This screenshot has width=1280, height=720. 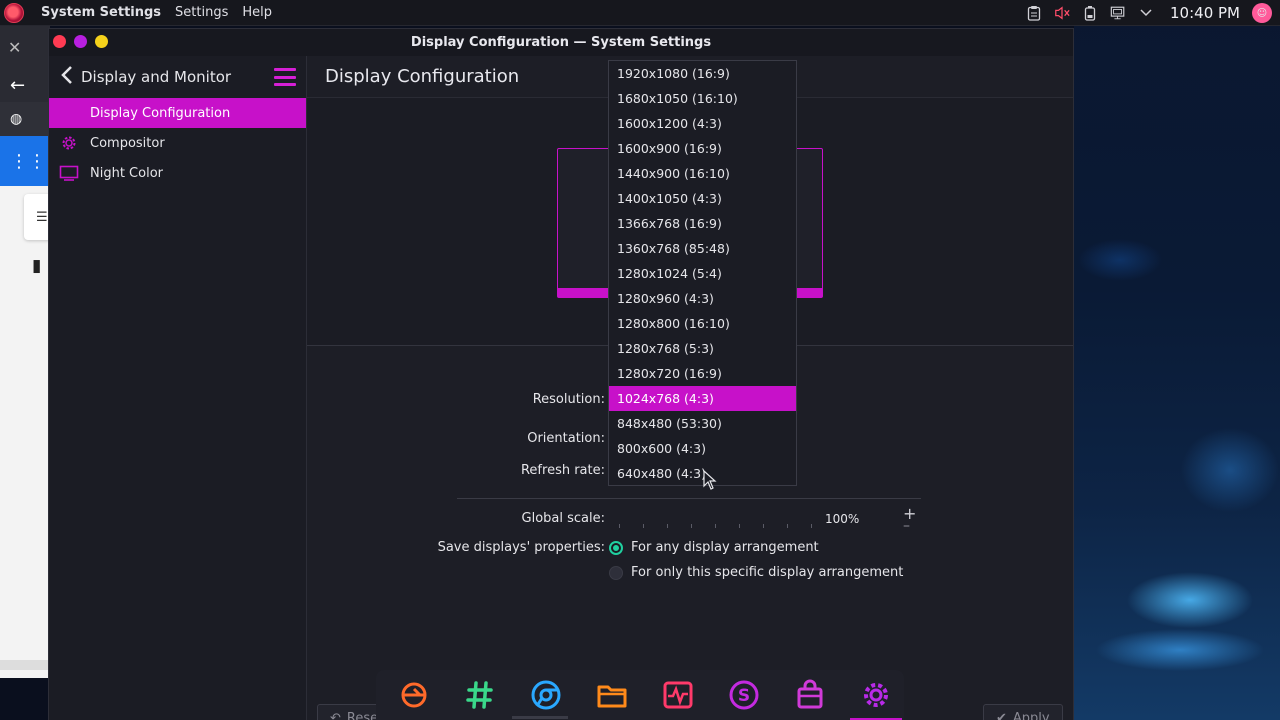 I want to click on globe-icon: ◍, so click(x=25, y=119).